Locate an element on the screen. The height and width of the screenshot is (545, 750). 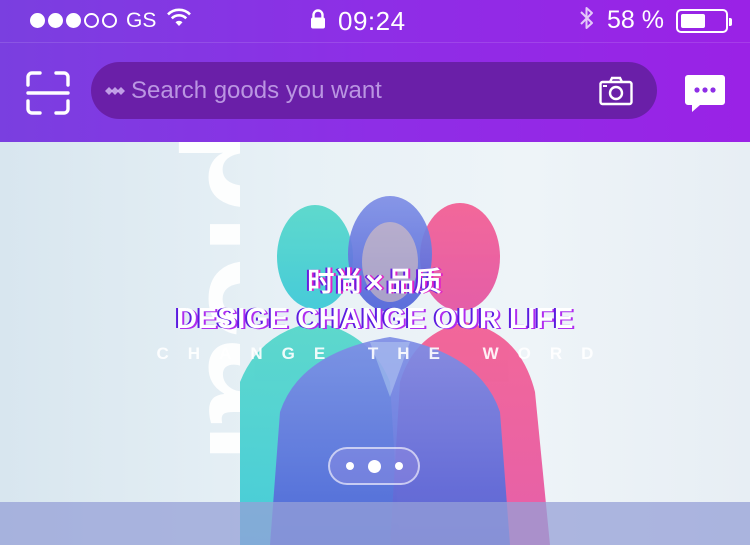
message-icon is located at coordinates (705, 93).